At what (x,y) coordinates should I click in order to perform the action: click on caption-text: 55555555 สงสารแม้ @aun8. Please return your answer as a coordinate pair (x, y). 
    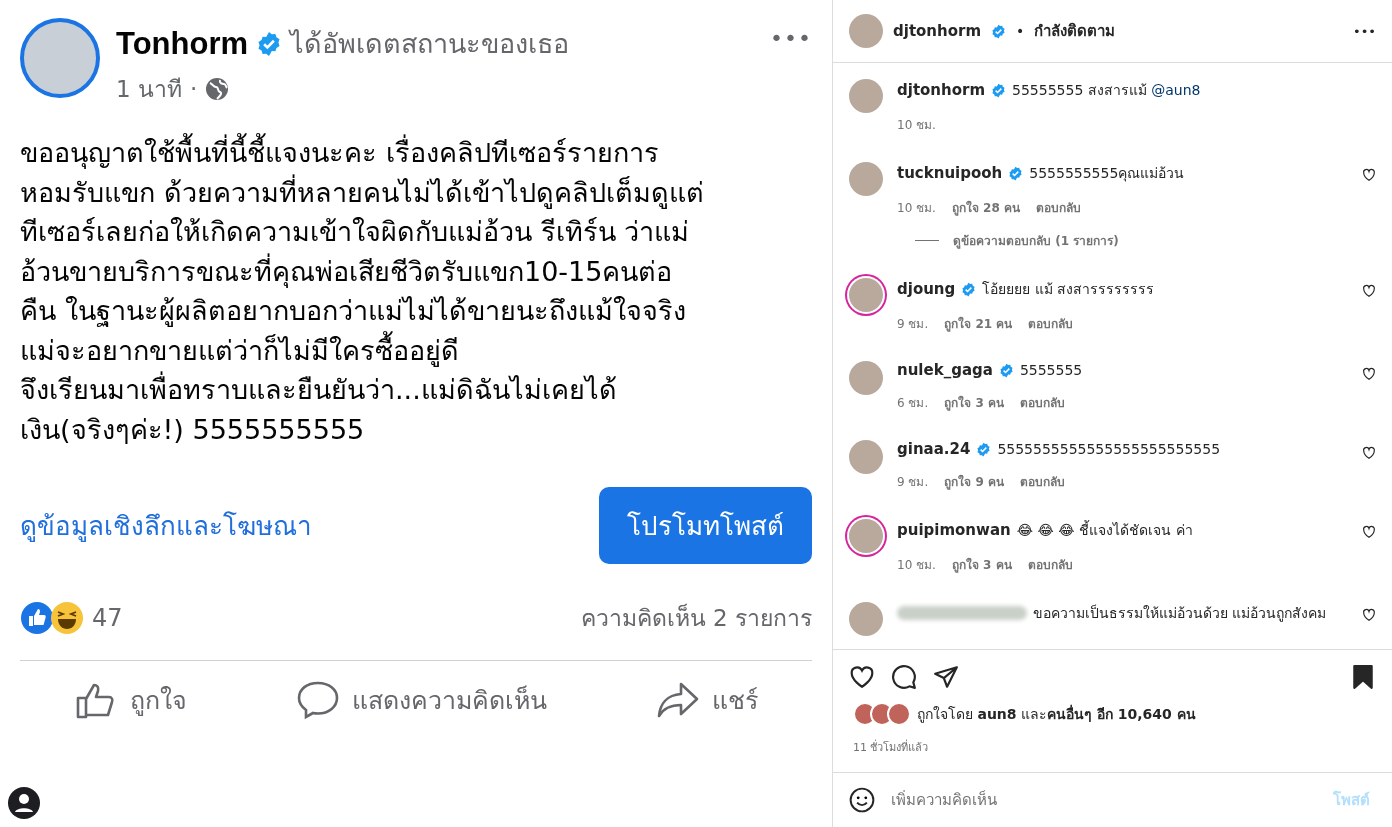
    Looking at the image, I should click on (1106, 90).